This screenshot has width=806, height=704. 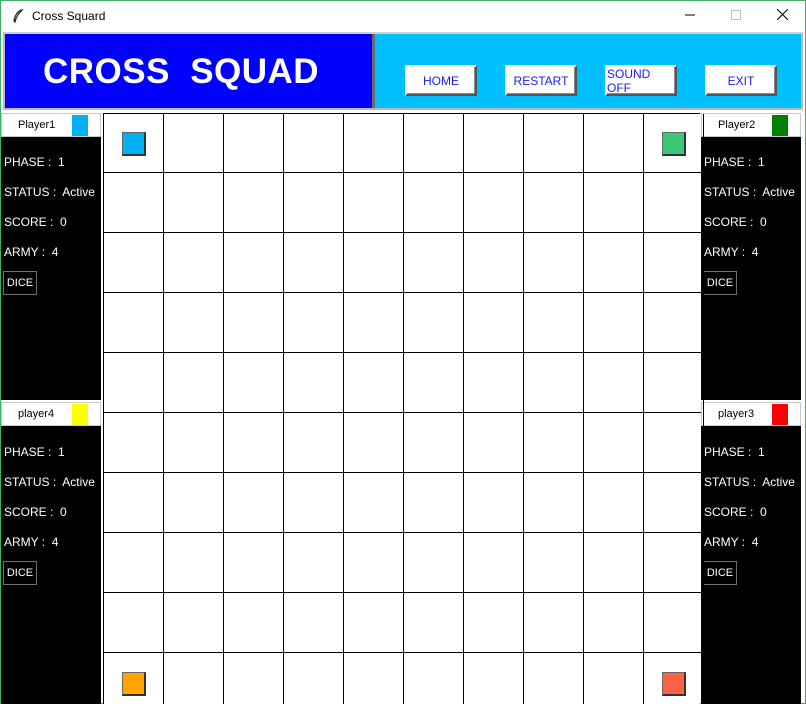 I want to click on player3-status: STATUS : Active, so click(x=749, y=482).